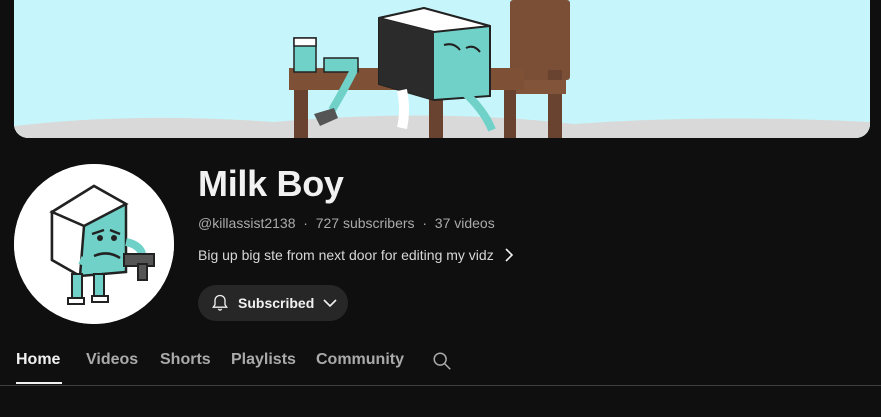 The image size is (881, 417). What do you see at coordinates (509, 255) in the screenshot?
I see `chevron-right-icon` at bounding box center [509, 255].